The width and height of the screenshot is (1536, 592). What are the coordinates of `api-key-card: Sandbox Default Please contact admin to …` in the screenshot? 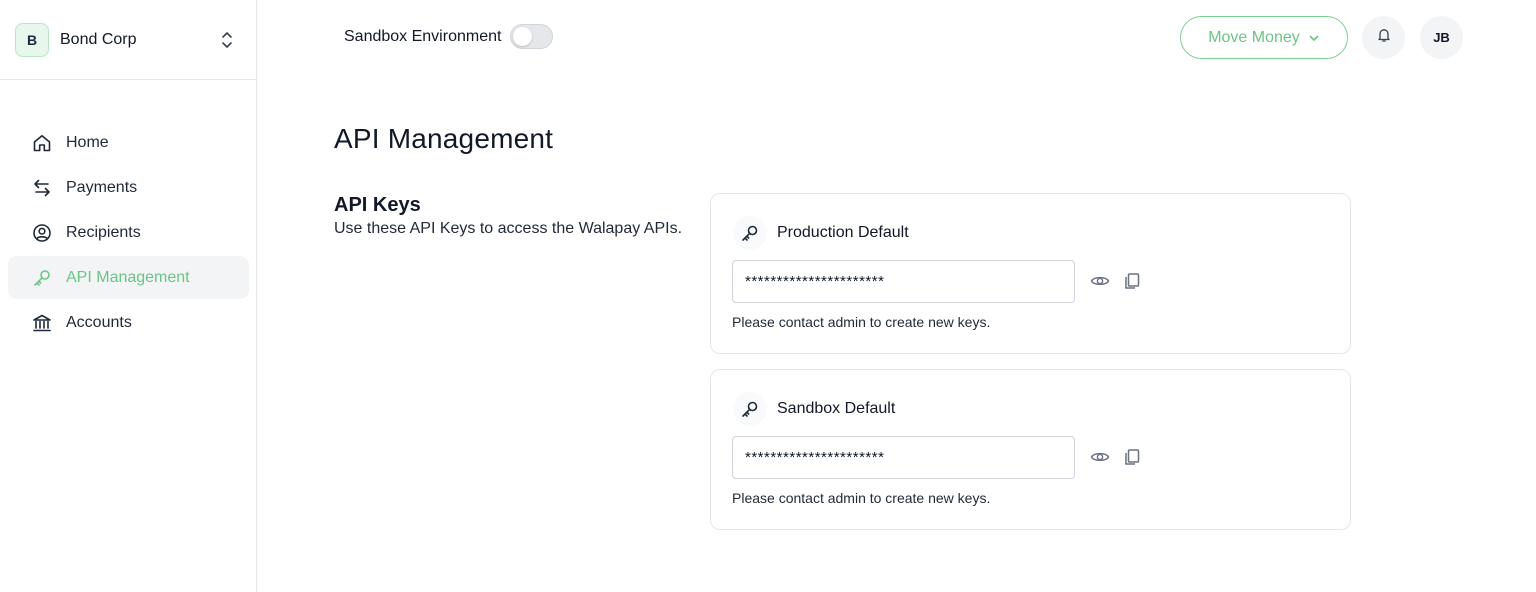 It's located at (1030, 449).